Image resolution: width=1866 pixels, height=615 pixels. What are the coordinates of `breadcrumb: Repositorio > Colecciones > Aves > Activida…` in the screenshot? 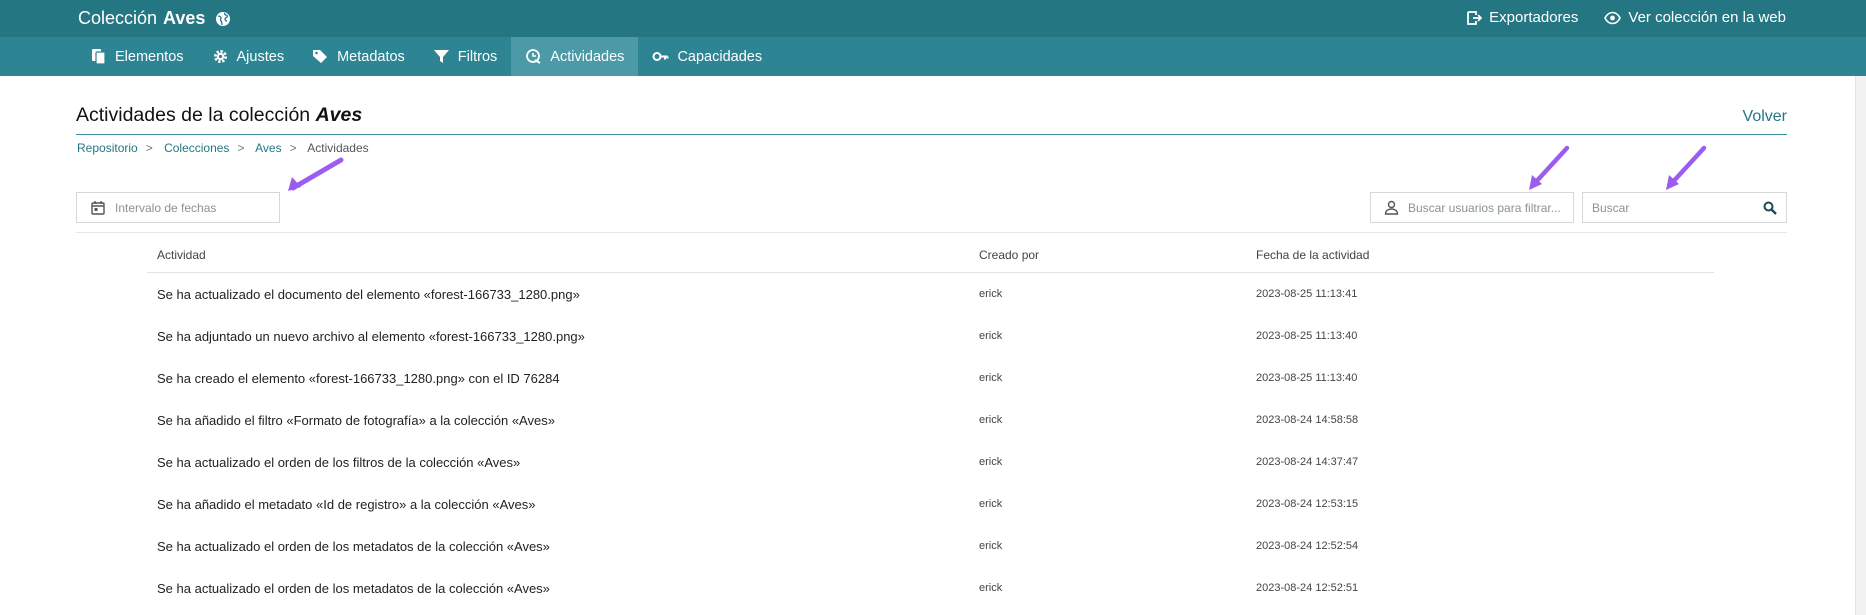 It's located at (223, 148).